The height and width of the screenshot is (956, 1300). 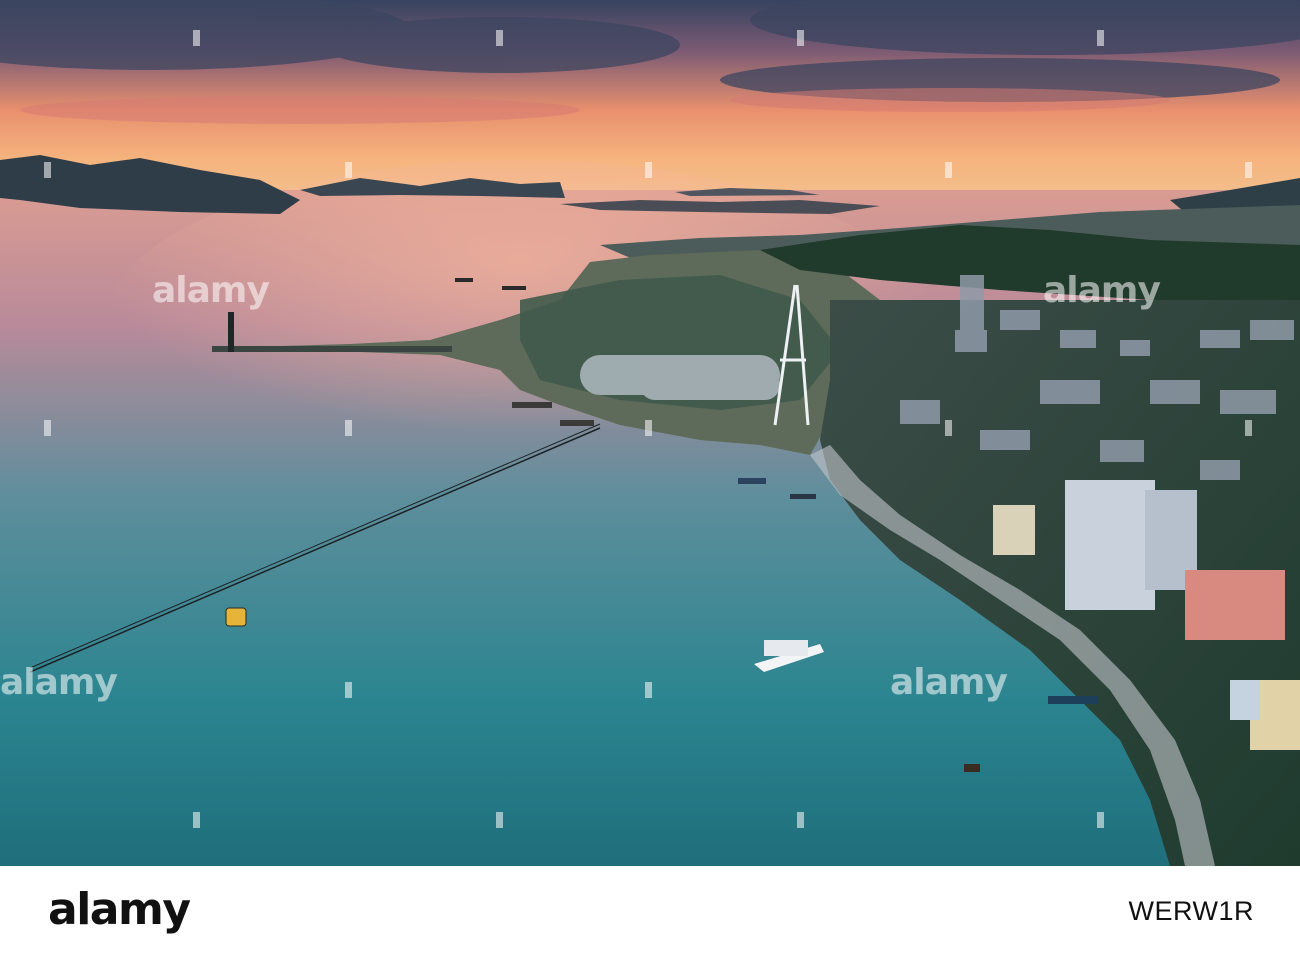 I want to click on lighthouse, so click(x=231, y=332).